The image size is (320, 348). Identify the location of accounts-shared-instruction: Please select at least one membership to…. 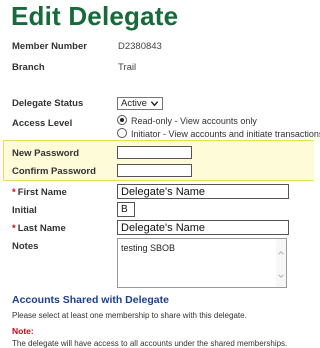
(129, 315).